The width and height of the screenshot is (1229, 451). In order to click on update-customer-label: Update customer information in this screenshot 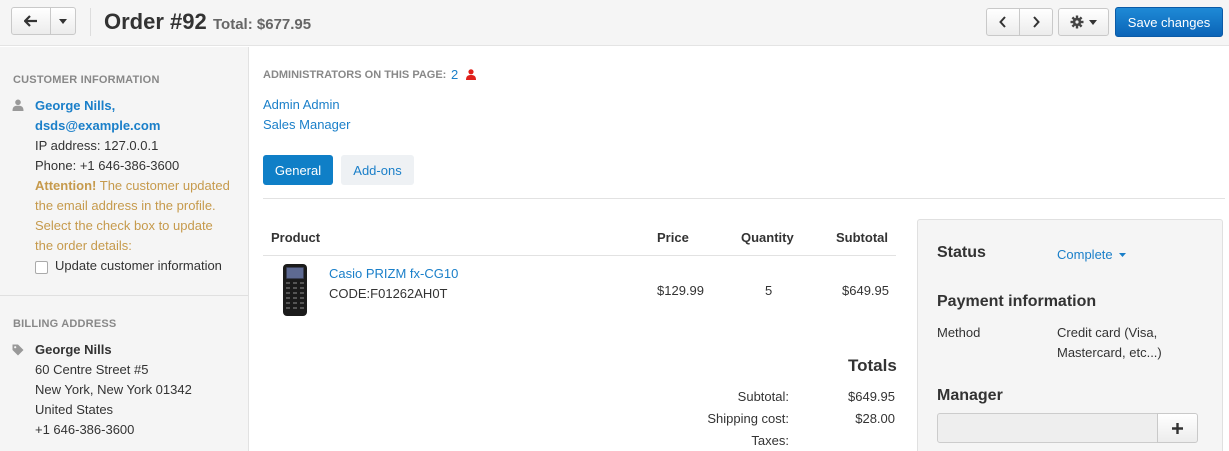, I will do `click(138, 265)`.